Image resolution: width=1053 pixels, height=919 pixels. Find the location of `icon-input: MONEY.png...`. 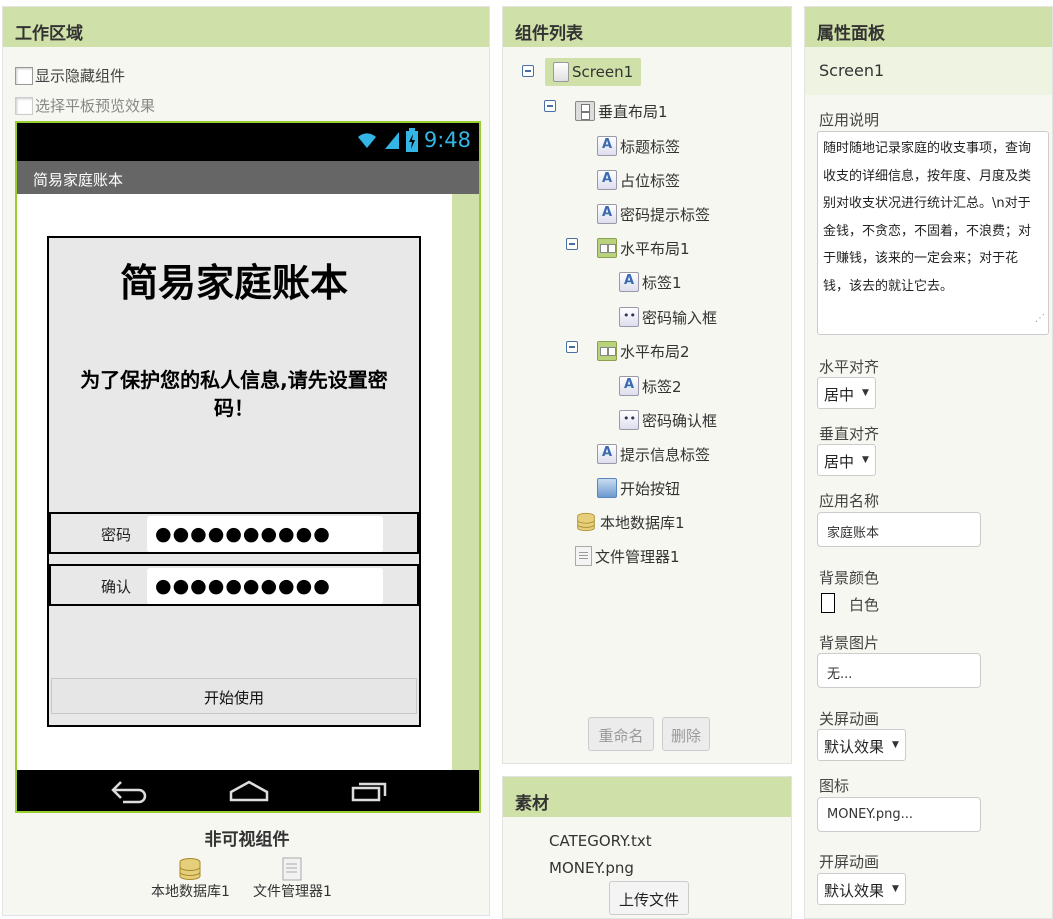

icon-input: MONEY.png... is located at coordinates (899, 814).